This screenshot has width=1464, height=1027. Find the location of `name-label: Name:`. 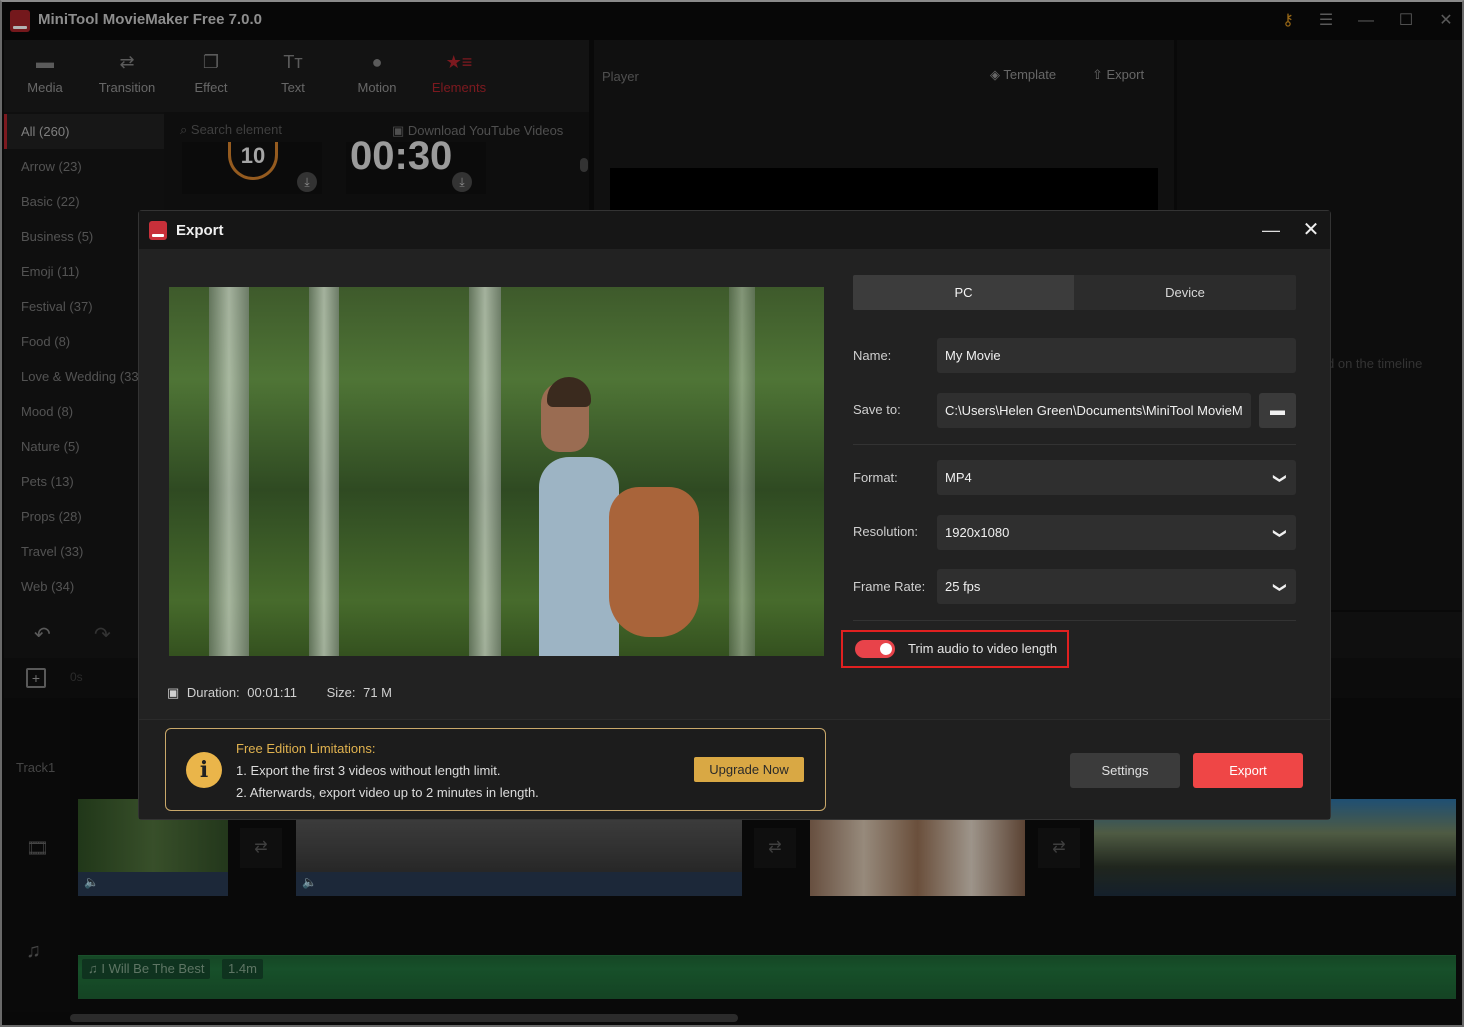

name-label: Name: is located at coordinates (872, 355).